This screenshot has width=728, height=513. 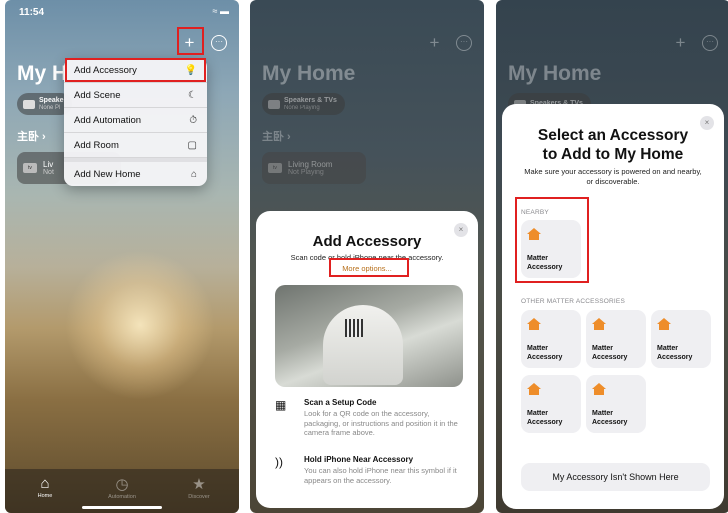 I want to click on section-label-other: OTHER MATTER ACCESSORIES, so click(x=573, y=301).